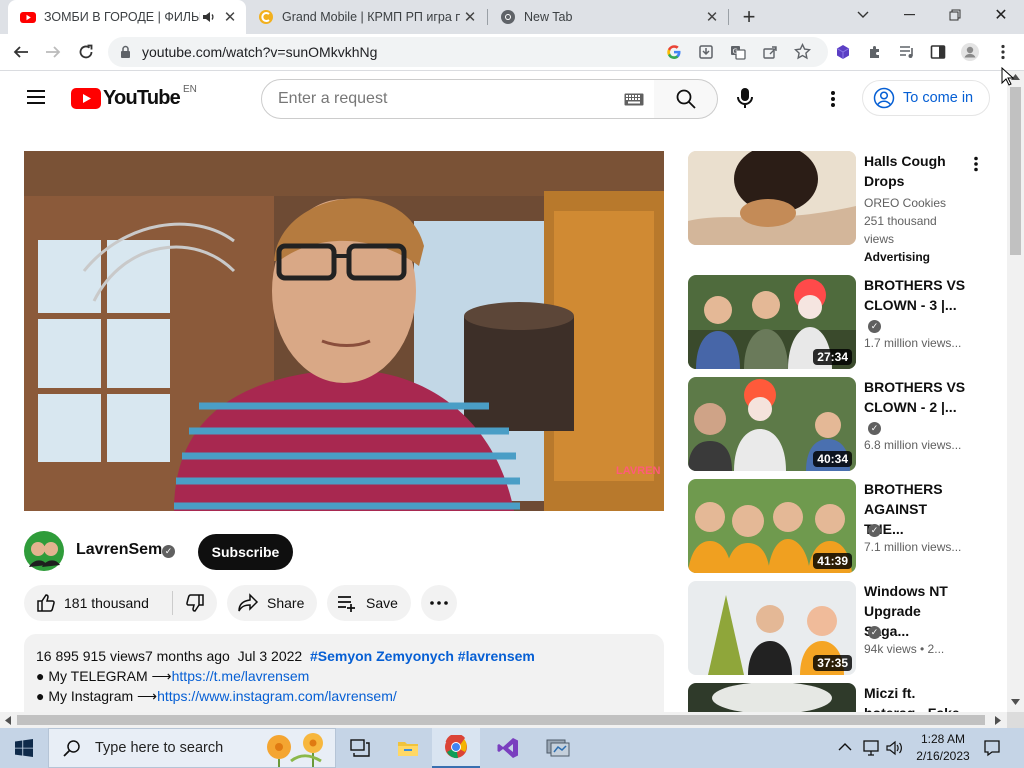 This screenshot has width=1024, height=768. What do you see at coordinates (277, 696) in the screenshot?
I see `instagram-link: https://www.instagram.com/lavrensem/` at bounding box center [277, 696].